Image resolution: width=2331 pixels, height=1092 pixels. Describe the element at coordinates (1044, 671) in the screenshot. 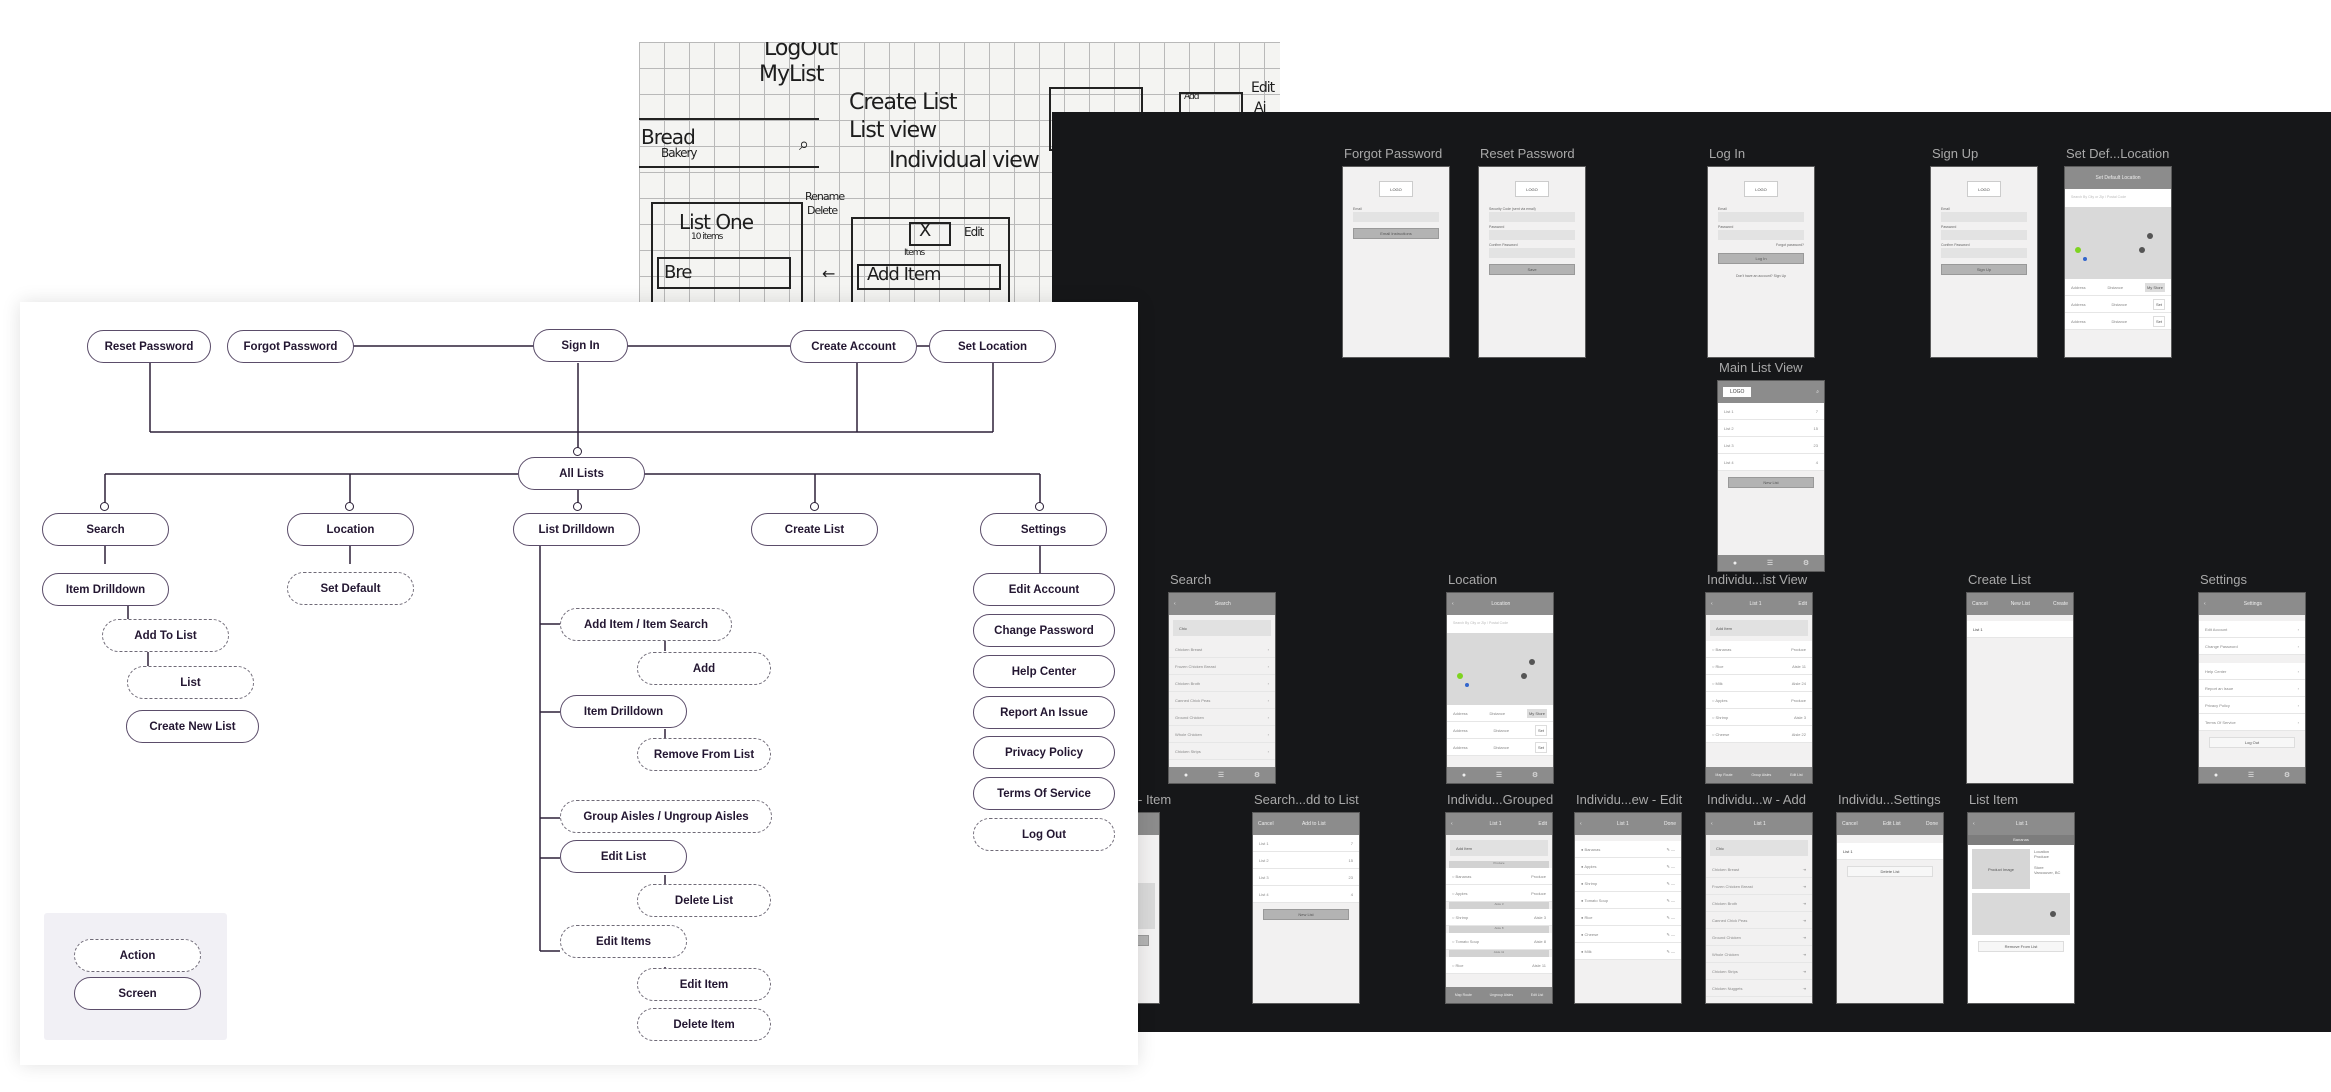

I see `node-help-center: Help Center` at that location.